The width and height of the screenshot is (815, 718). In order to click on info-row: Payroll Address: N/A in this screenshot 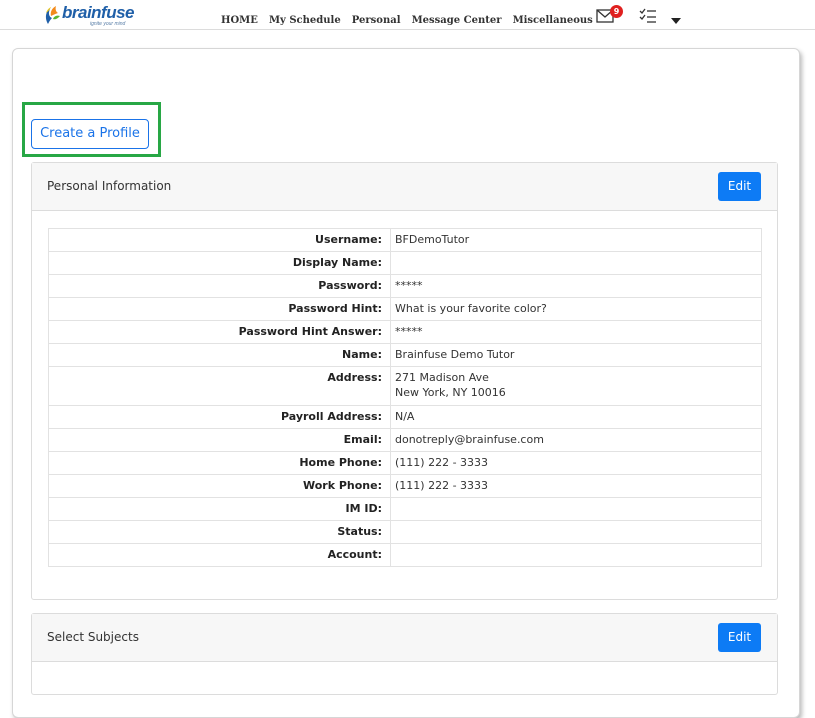, I will do `click(405, 417)`.